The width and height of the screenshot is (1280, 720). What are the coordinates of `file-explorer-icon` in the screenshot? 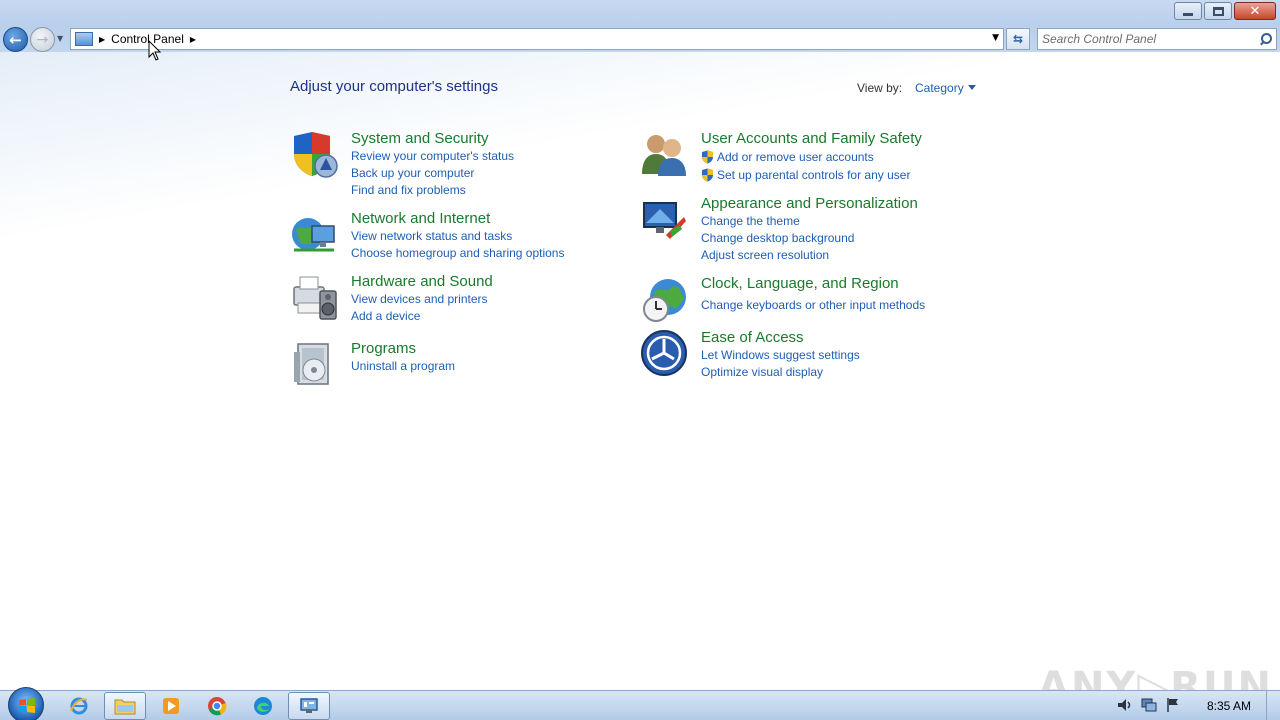 It's located at (125, 707).